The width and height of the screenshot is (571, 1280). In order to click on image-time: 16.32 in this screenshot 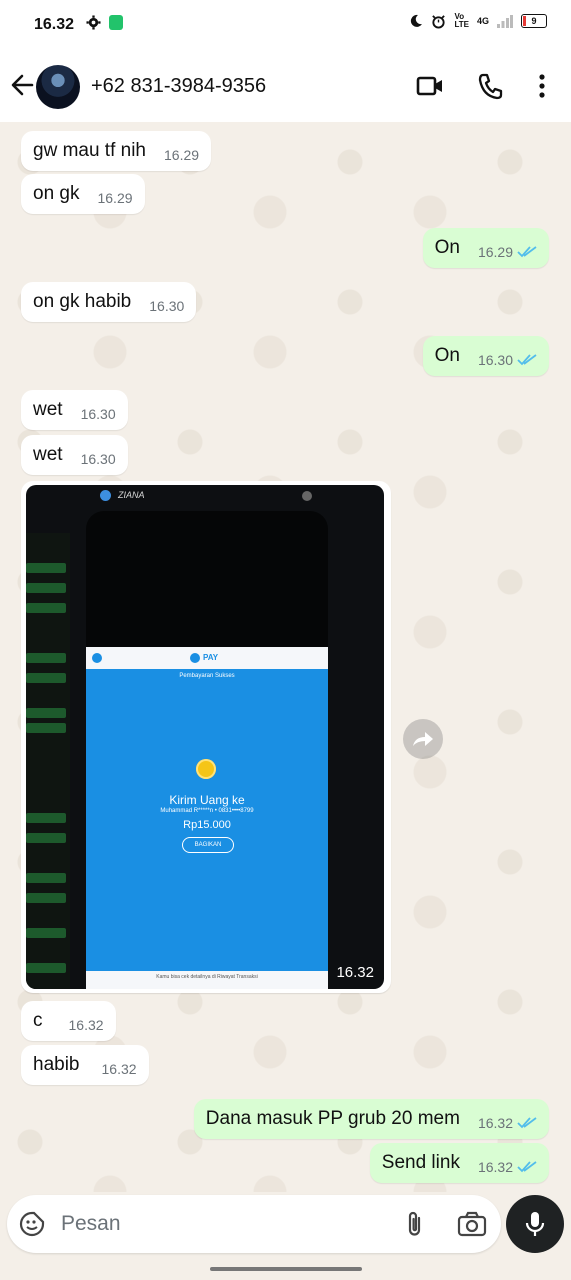, I will do `click(355, 972)`.